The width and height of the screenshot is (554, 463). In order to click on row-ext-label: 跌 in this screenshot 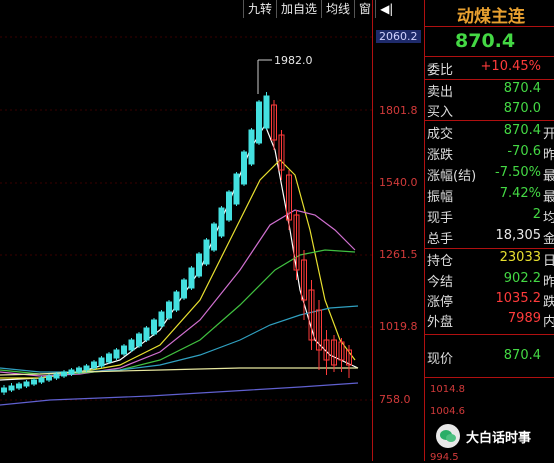, I will do `click(548, 302)`.